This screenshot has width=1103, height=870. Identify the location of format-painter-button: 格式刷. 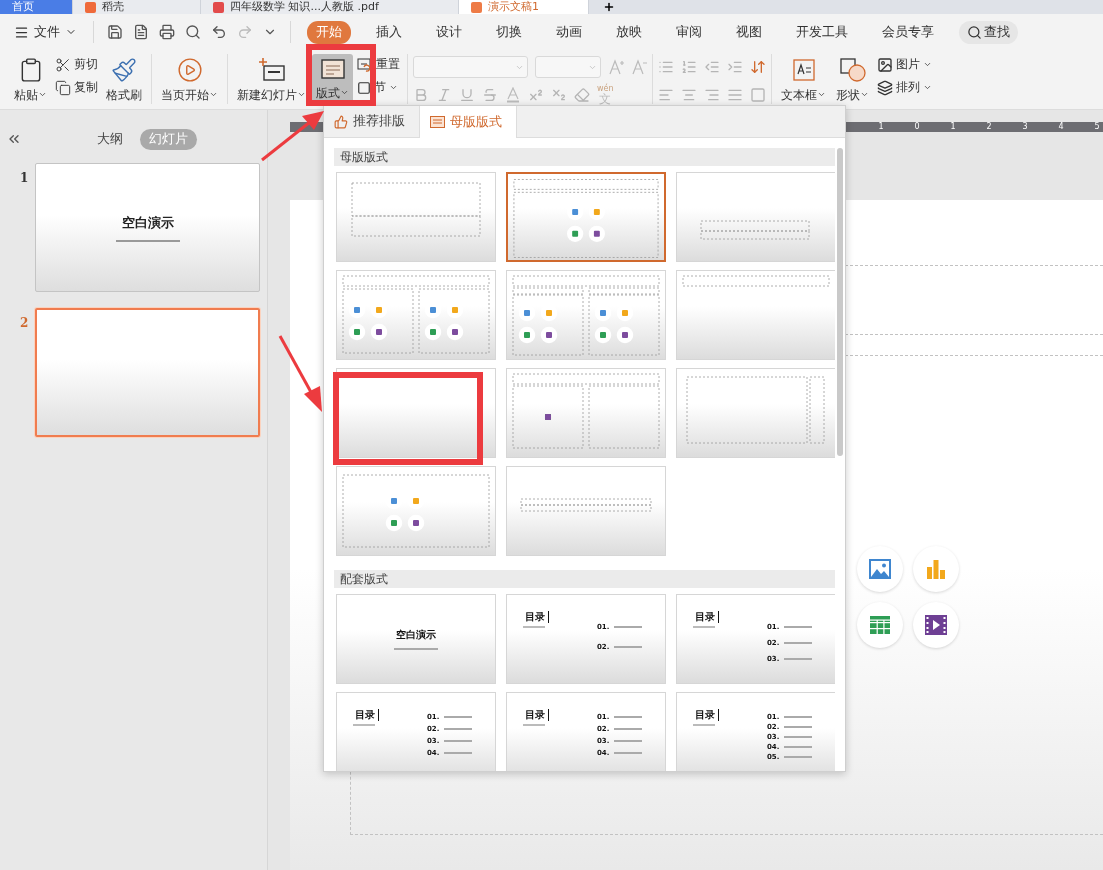
(124, 80).